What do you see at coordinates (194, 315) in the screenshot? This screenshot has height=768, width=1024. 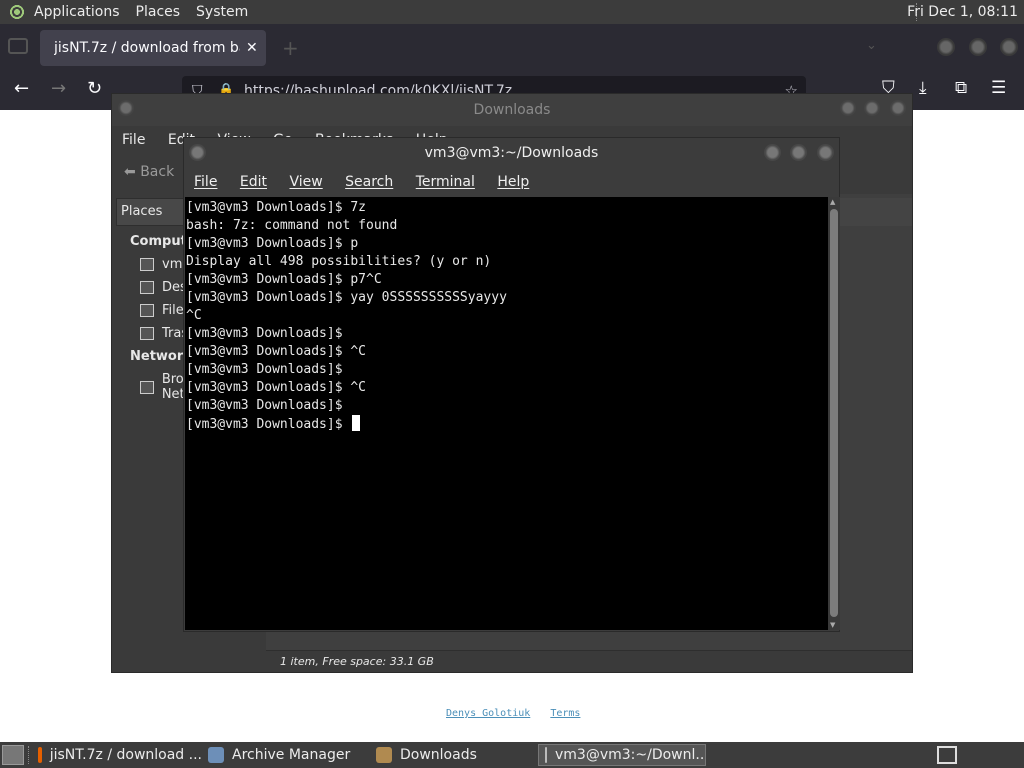 I see `terminal-line: ^C` at bounding box center [194, 315].